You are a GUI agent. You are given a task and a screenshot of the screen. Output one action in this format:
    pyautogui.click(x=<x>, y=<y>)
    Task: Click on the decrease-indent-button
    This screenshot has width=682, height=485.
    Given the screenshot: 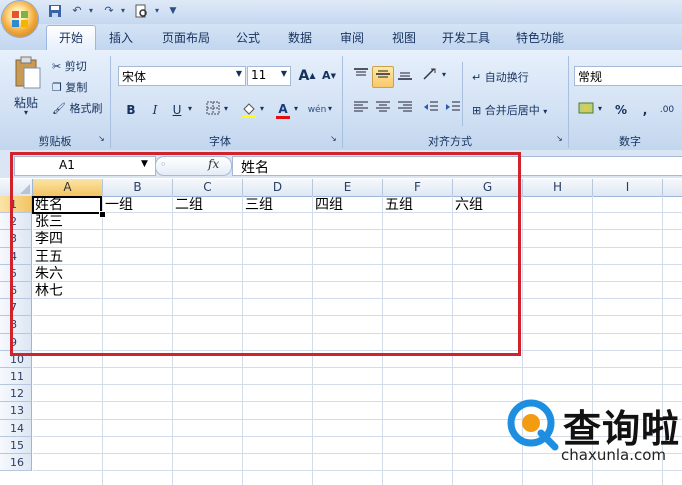 What is the action you would take?
    pyautogui.click(x=431, y=110)
    